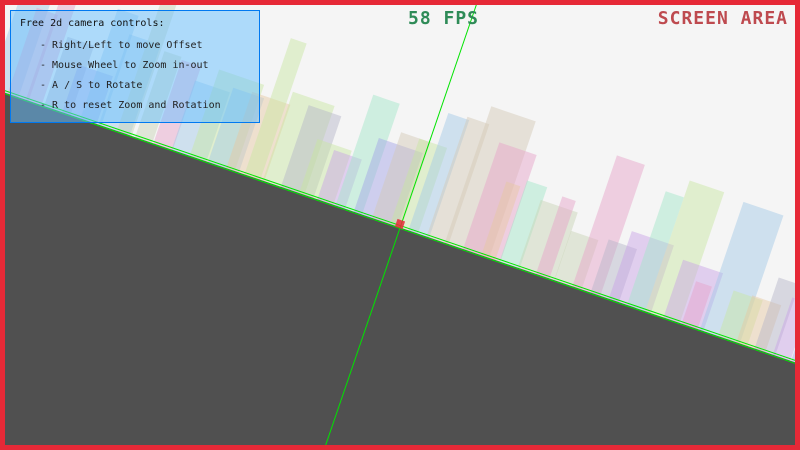 This screenshot has height=450, width=800. I want to click on fps-counter: 58 FPS, so click(444, 18).